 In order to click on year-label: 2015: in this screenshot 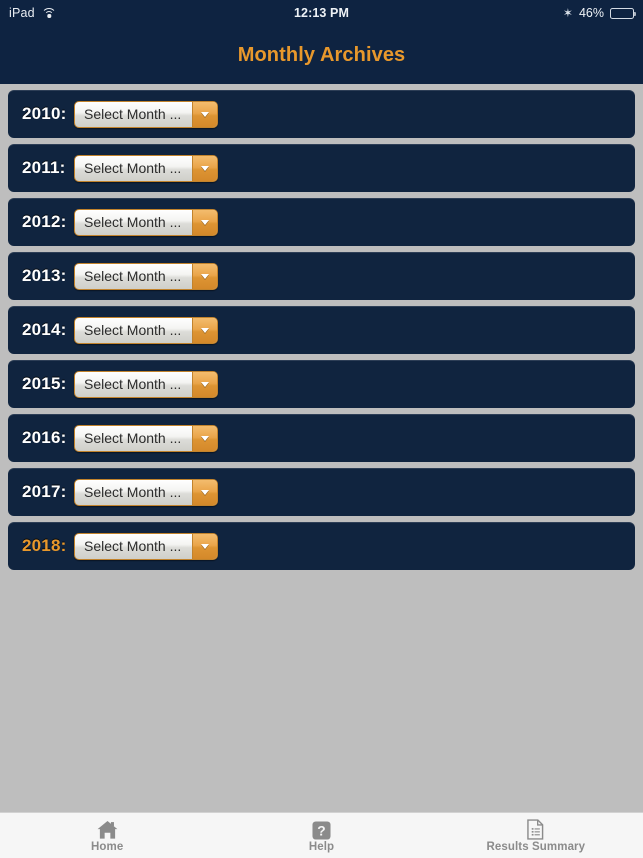, I will do `click(44, 383)`.